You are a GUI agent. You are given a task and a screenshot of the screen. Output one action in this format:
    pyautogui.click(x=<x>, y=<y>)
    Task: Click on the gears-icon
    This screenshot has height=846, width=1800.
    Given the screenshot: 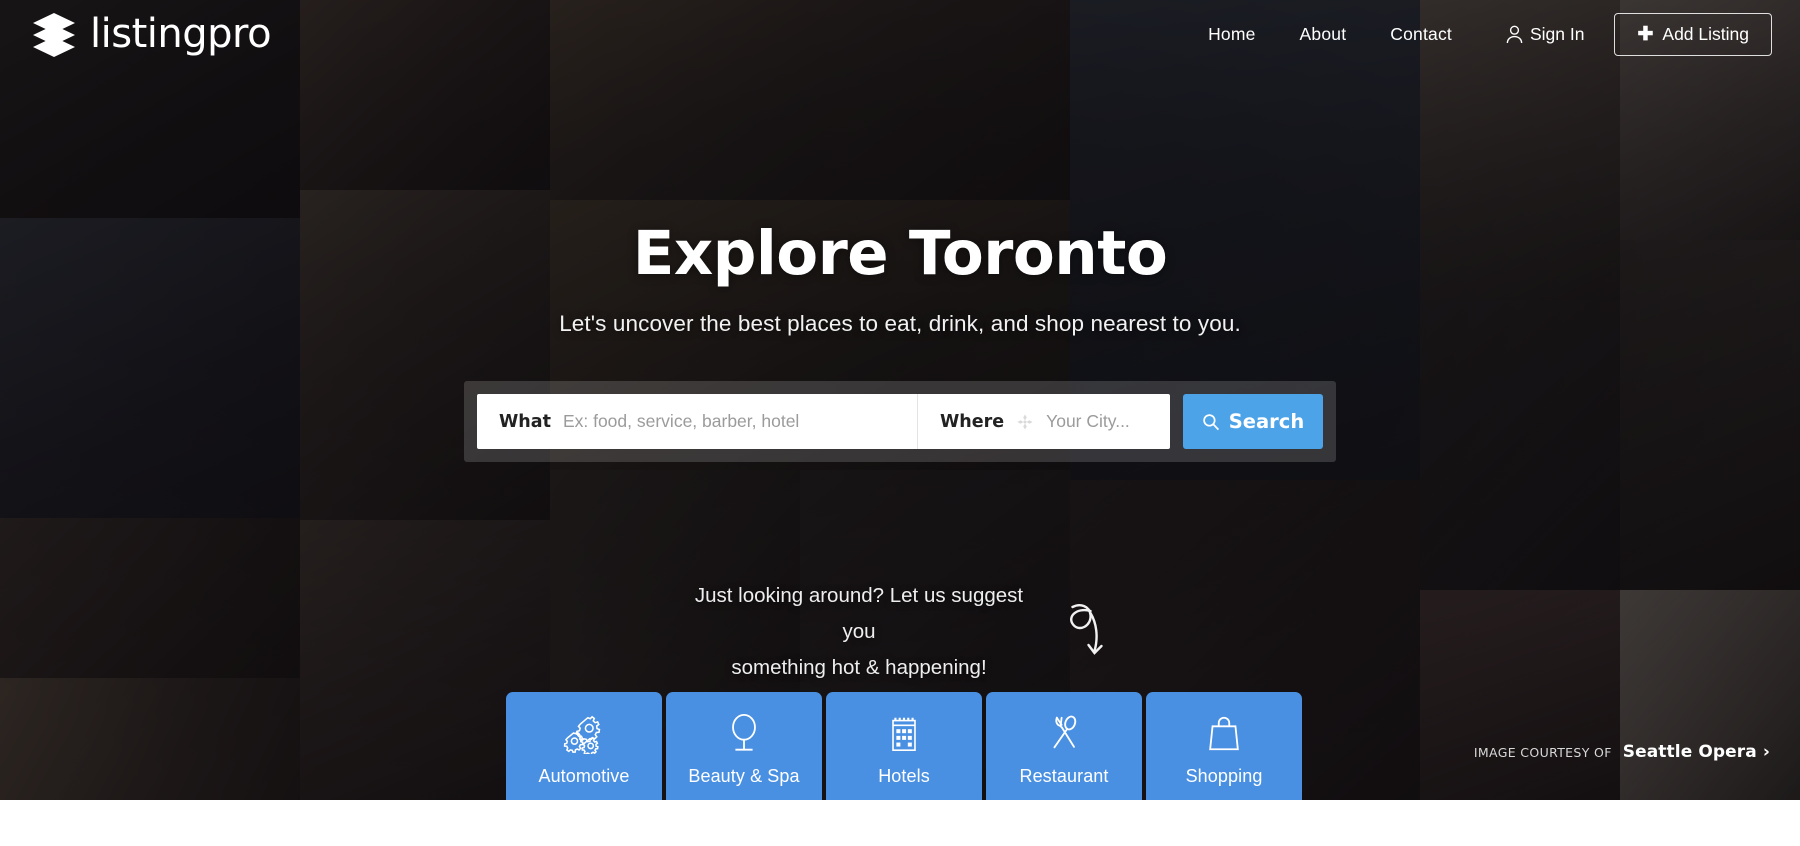 What is the action you would take?
    pyautogui.click(x=582, y=734)
    